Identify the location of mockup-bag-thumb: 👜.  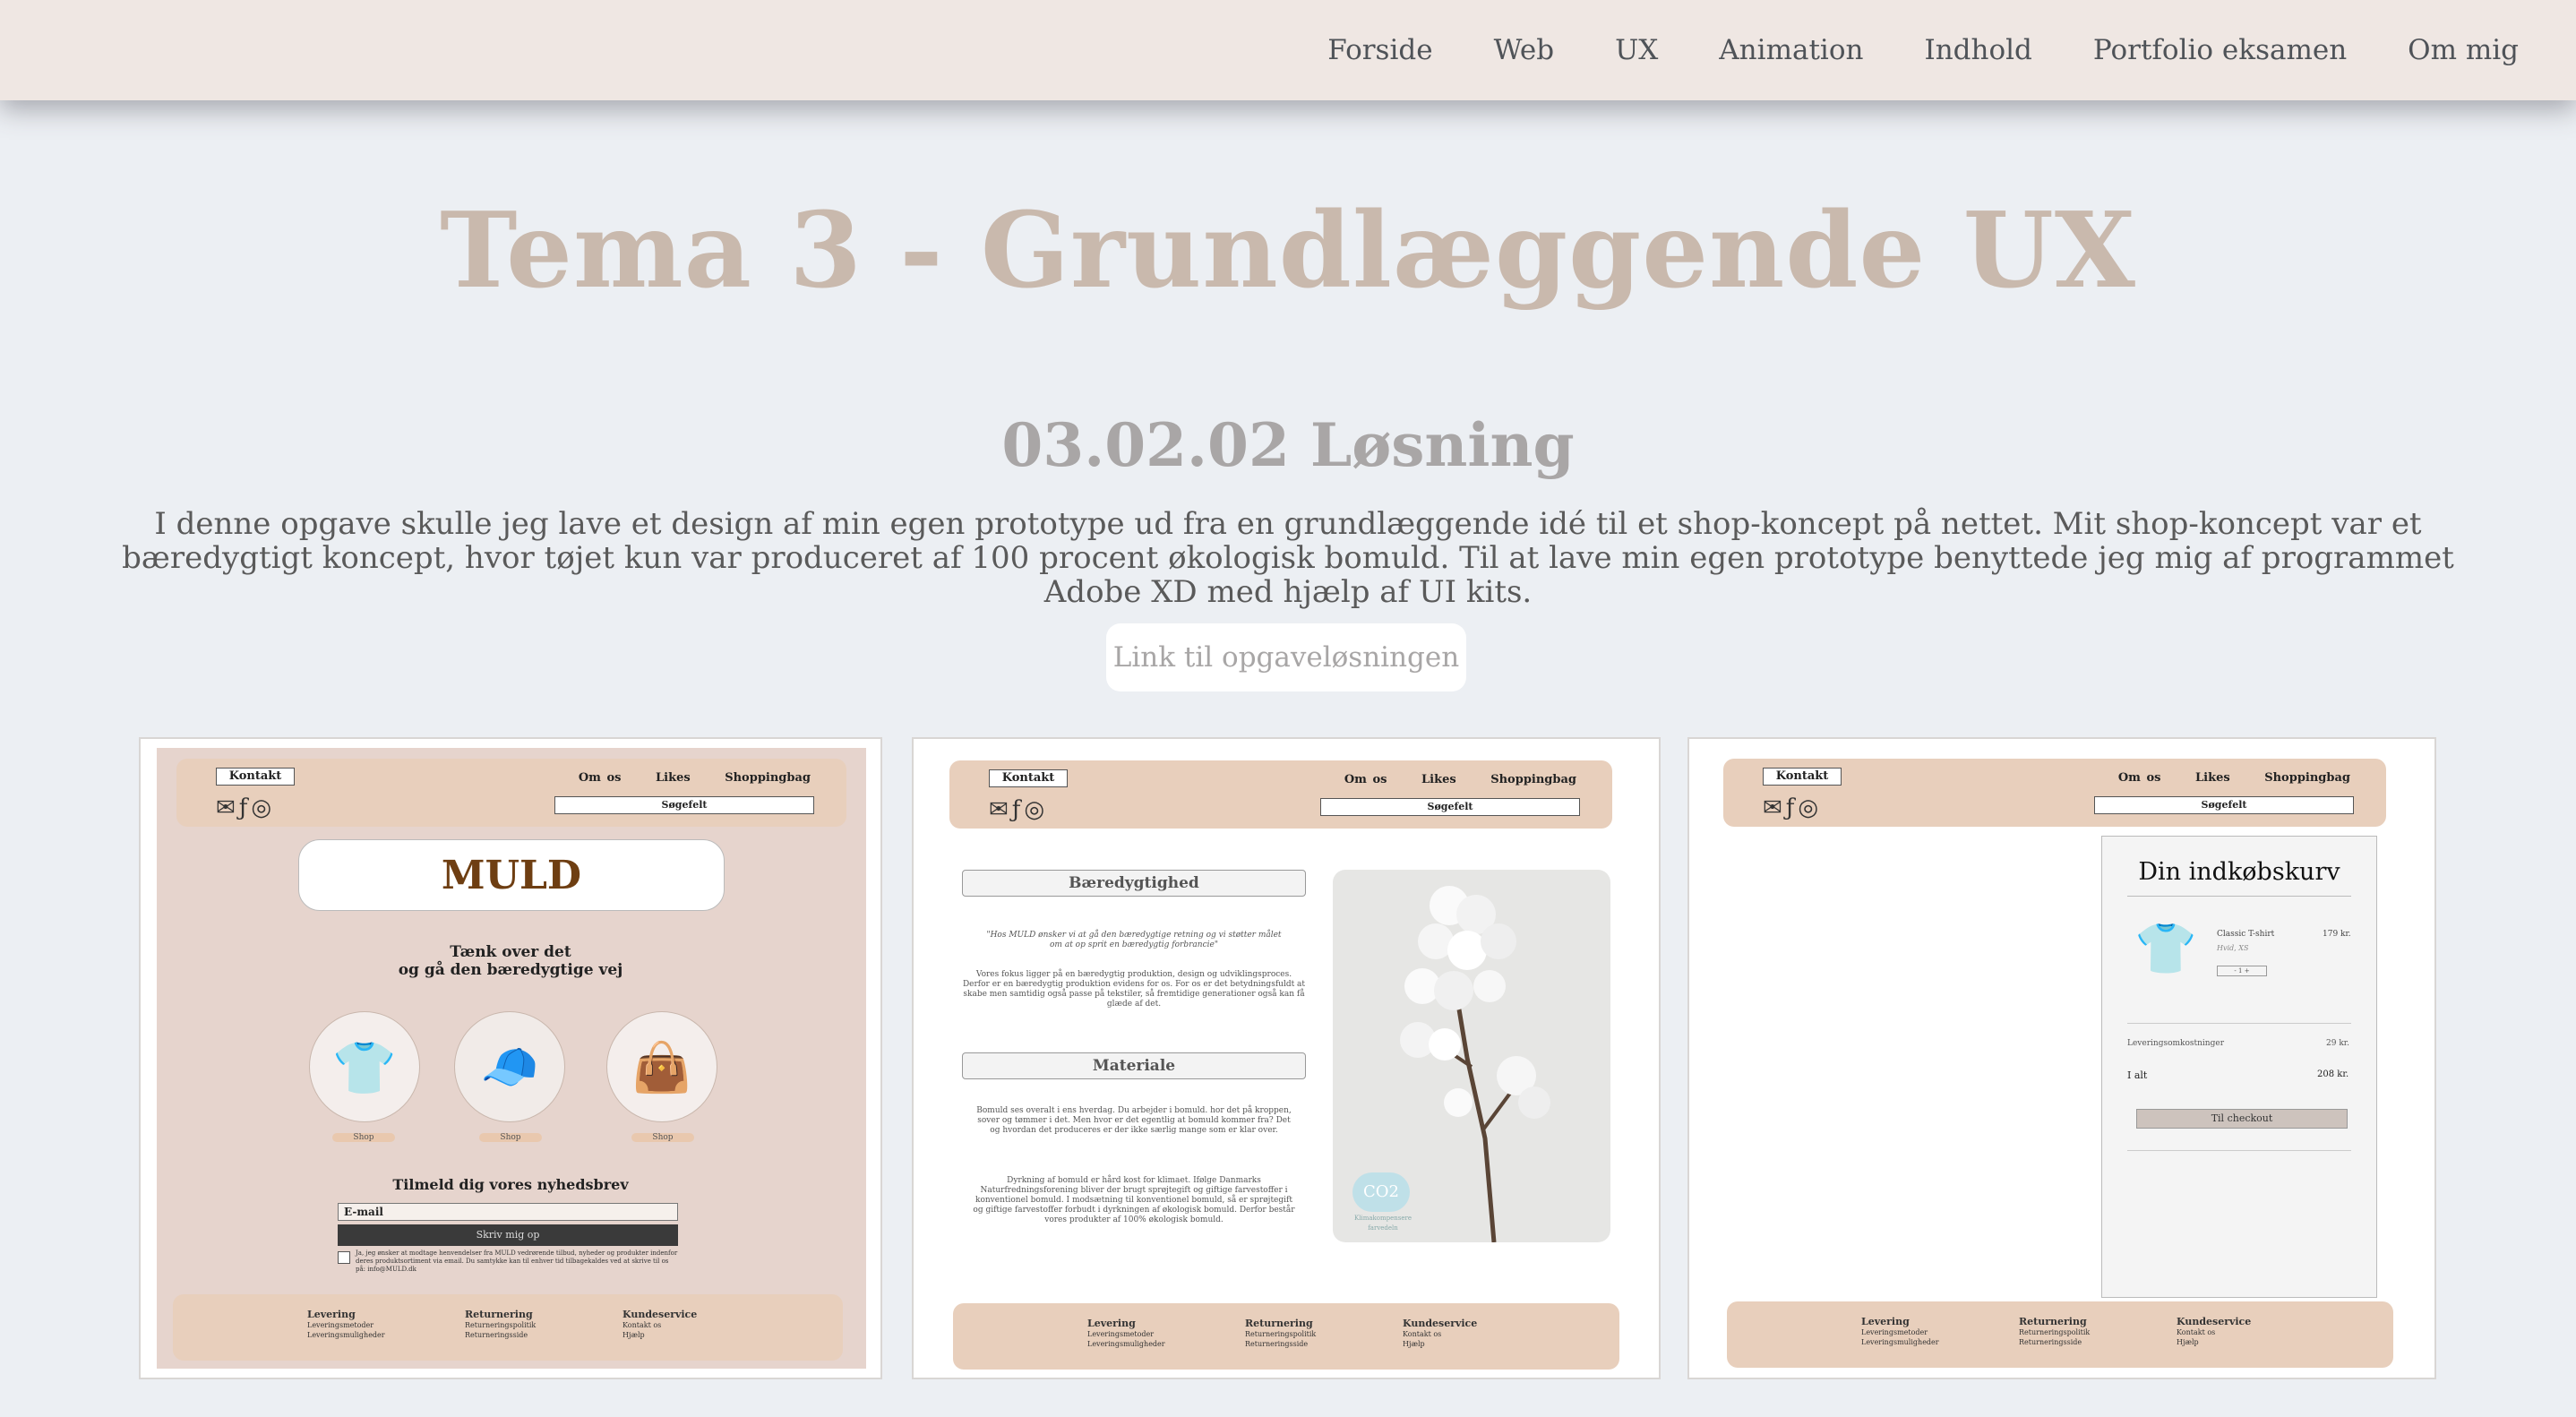
(661, 1066).